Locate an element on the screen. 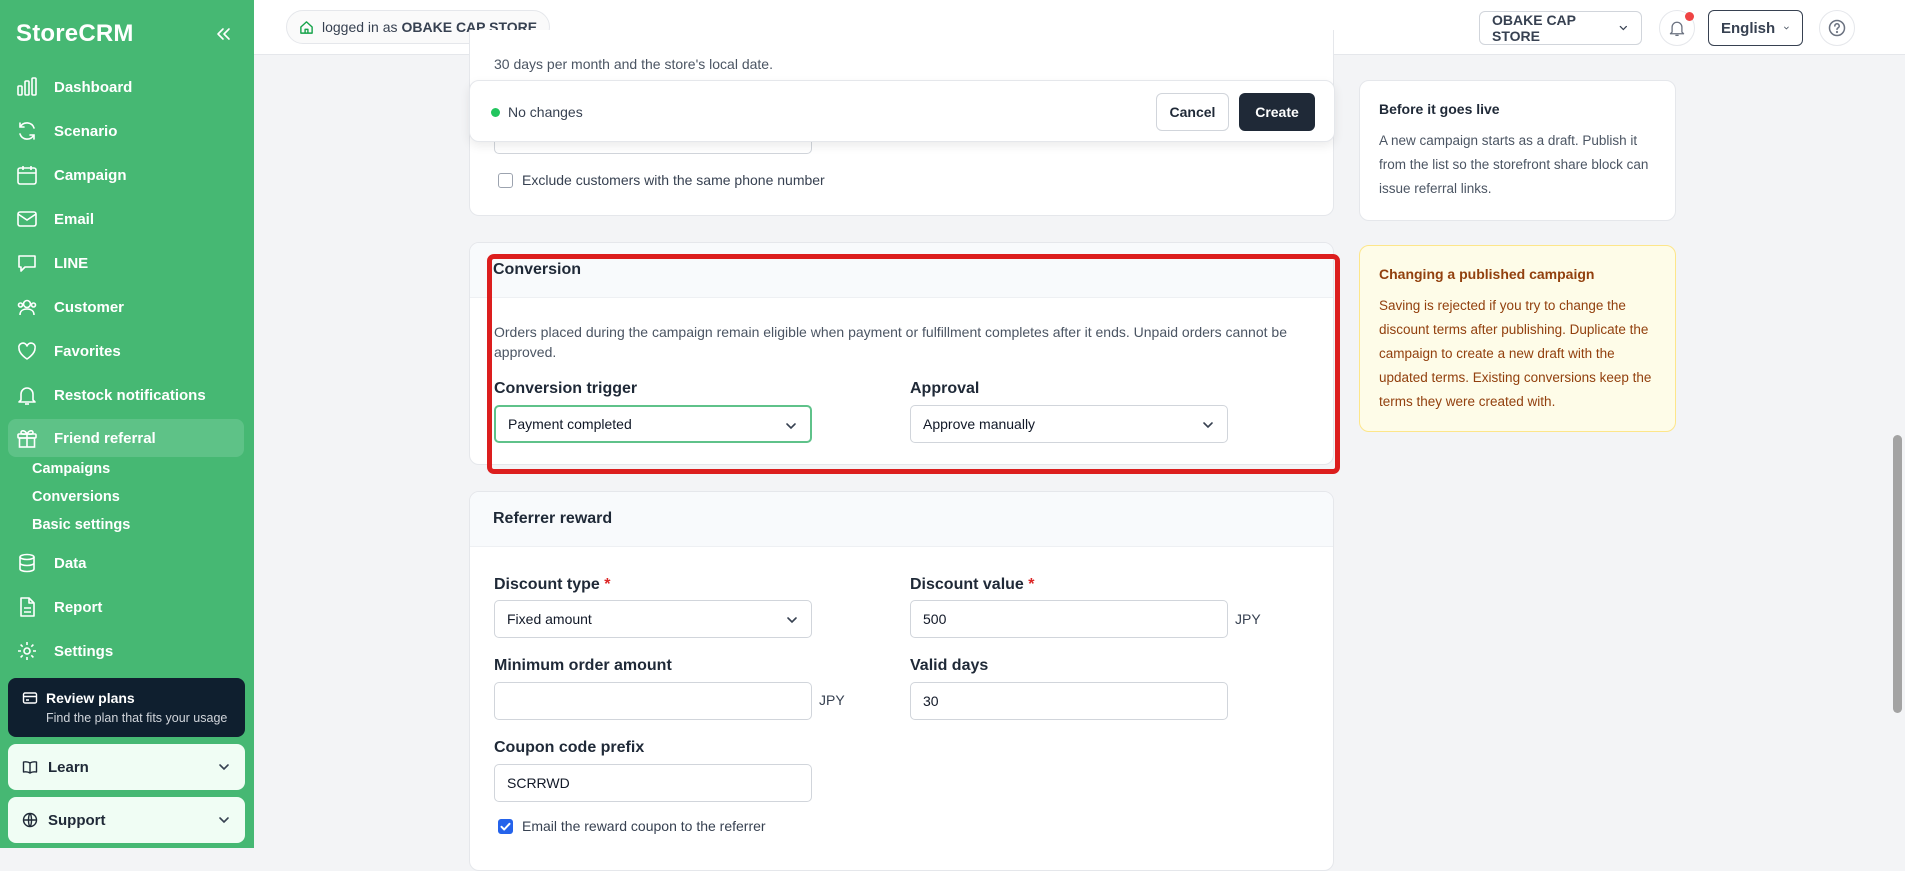 Image resolution: width=1905 pixels, height=871 pixels. min-order-label: Minimum order amount is located at coordinates (583, 665).